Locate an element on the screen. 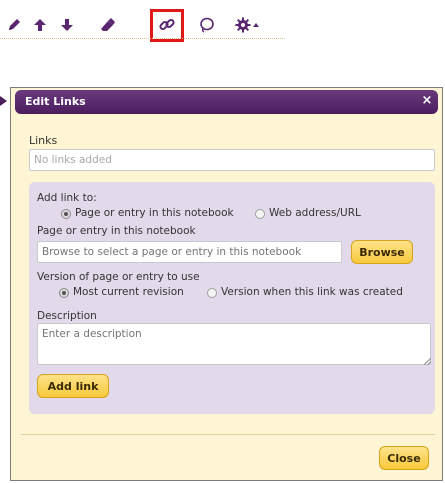 The height and width of the screenshot is (483, 445). radio-web-address is located at coordinates (260, 214).